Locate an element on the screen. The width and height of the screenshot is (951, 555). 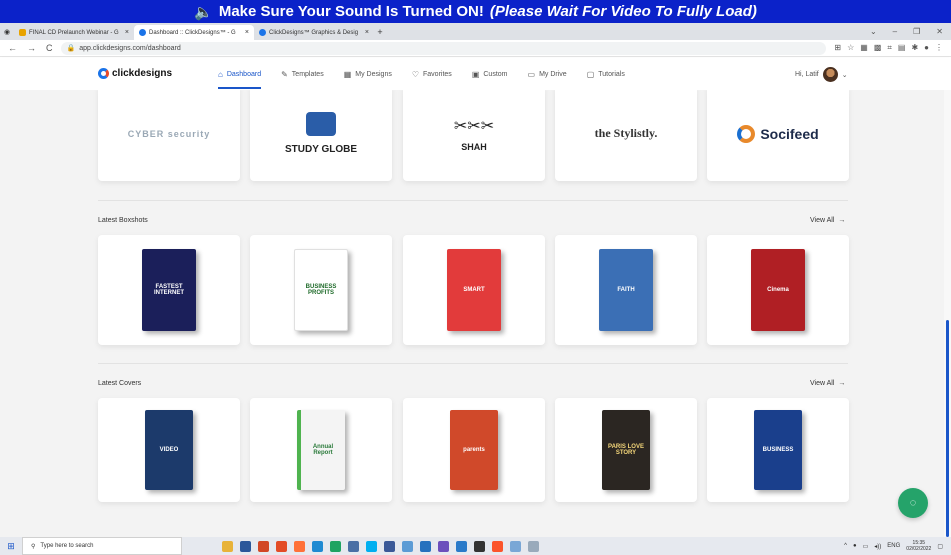
logo-text: Socifeed is located at coordinates (789, 133).